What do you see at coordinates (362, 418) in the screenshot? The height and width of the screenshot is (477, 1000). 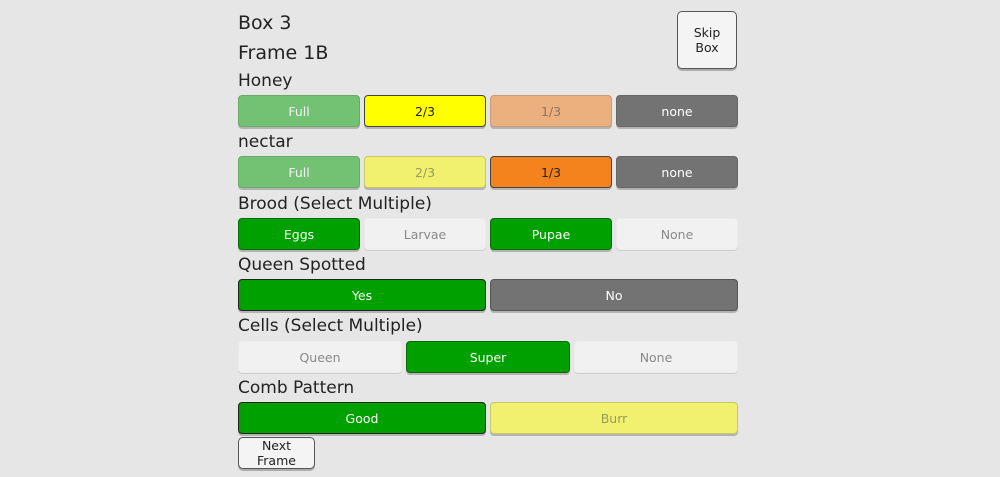 I see `comb-good-button: Good` at bounding box center [362, 418].